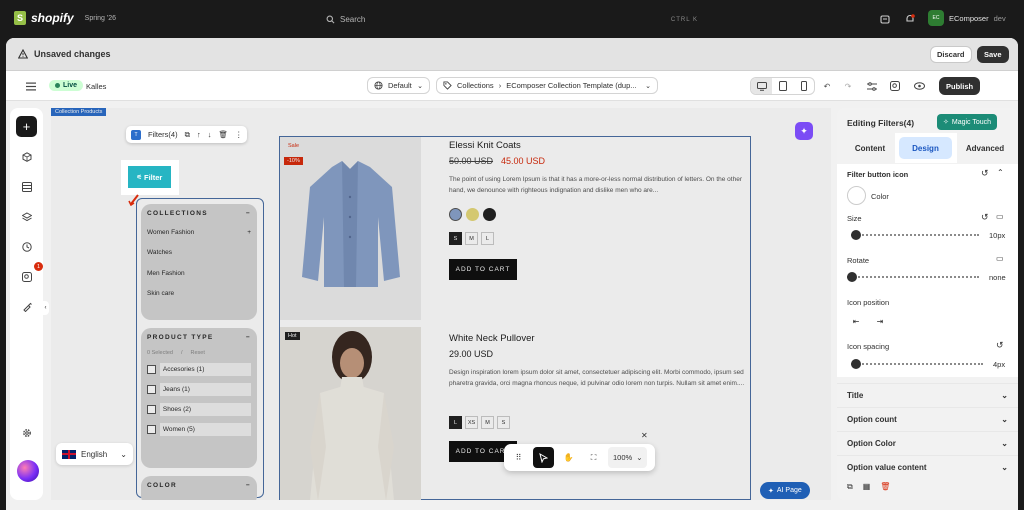 This screenshot has height=510, width=1024. Describe the element at coordinates (26, 216) in the screenshot. I see `stack-icon` at that location.